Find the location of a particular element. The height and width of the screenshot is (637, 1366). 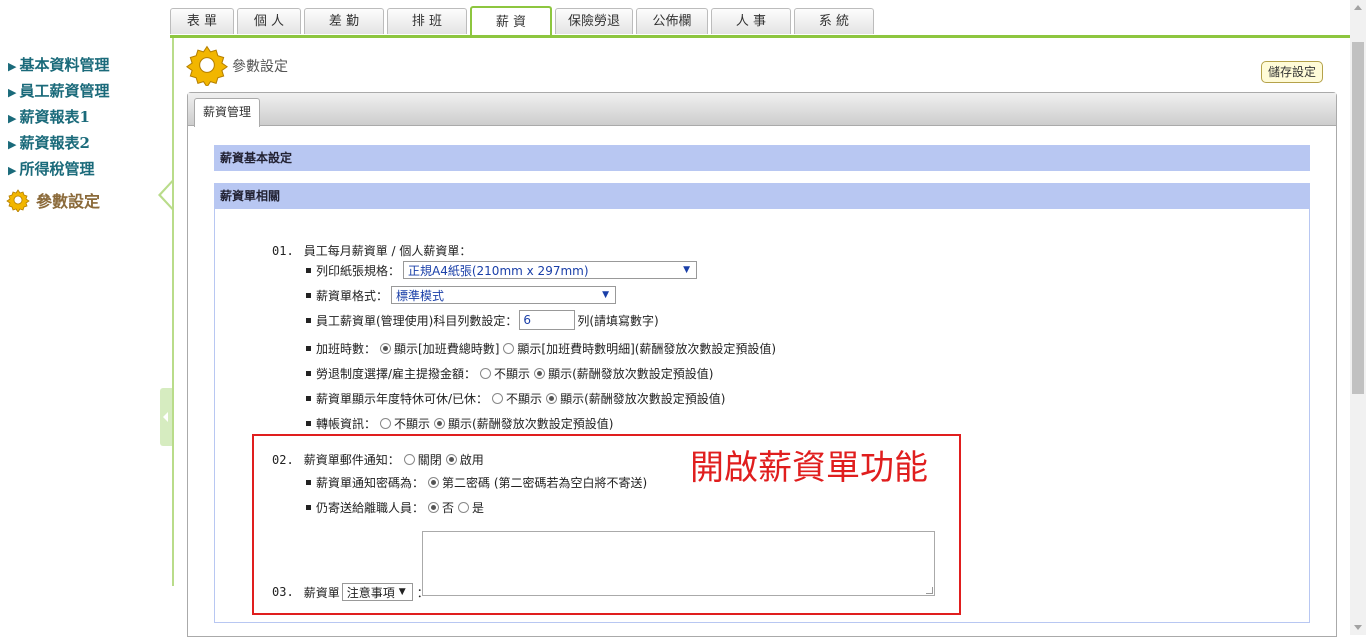

sidebar-item-label: 薪資報表1 is located at coordinates (54, 117).